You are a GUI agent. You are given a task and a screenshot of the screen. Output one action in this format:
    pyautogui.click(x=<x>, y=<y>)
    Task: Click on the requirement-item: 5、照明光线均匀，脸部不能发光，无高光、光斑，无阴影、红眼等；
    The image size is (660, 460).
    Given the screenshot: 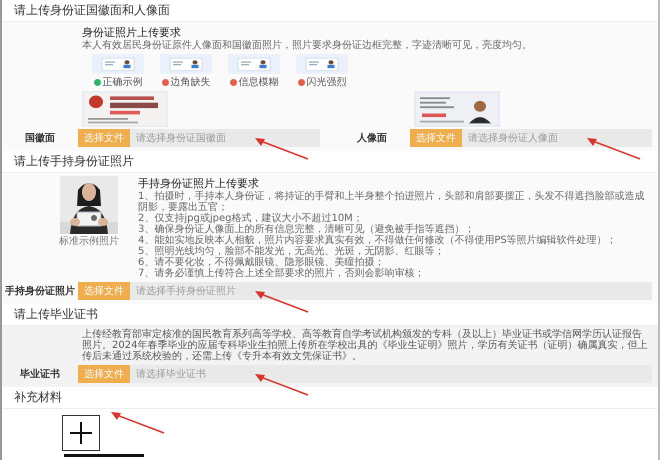 What is the action you would take?
    pyautogui.click(x=292, y=251)
    